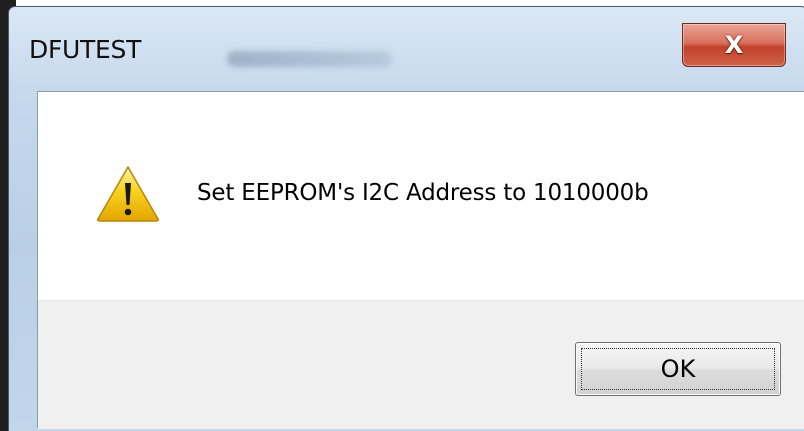 This screenshot has width=804, height=431. I want to click on close-button: X, so click(734, 45).